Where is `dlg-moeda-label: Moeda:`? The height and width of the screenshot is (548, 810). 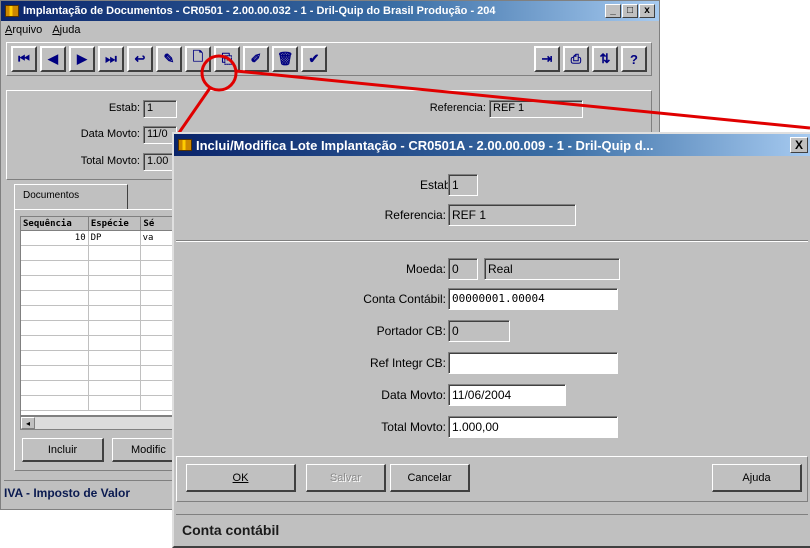
dlg-moeda-label: Moeda: is located at coordinates (425, 269).